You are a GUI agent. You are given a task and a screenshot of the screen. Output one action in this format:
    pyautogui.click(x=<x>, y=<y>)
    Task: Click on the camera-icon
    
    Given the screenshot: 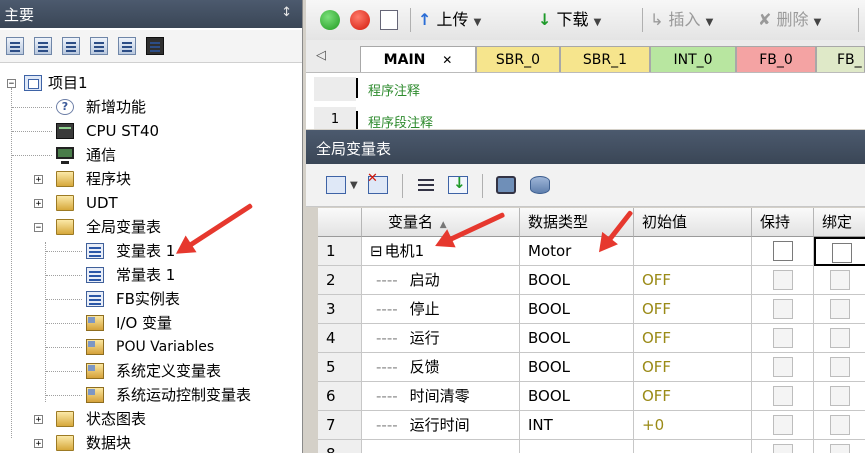 What is the action you would take?
    pyautogui.click(x=506, y=185)
    